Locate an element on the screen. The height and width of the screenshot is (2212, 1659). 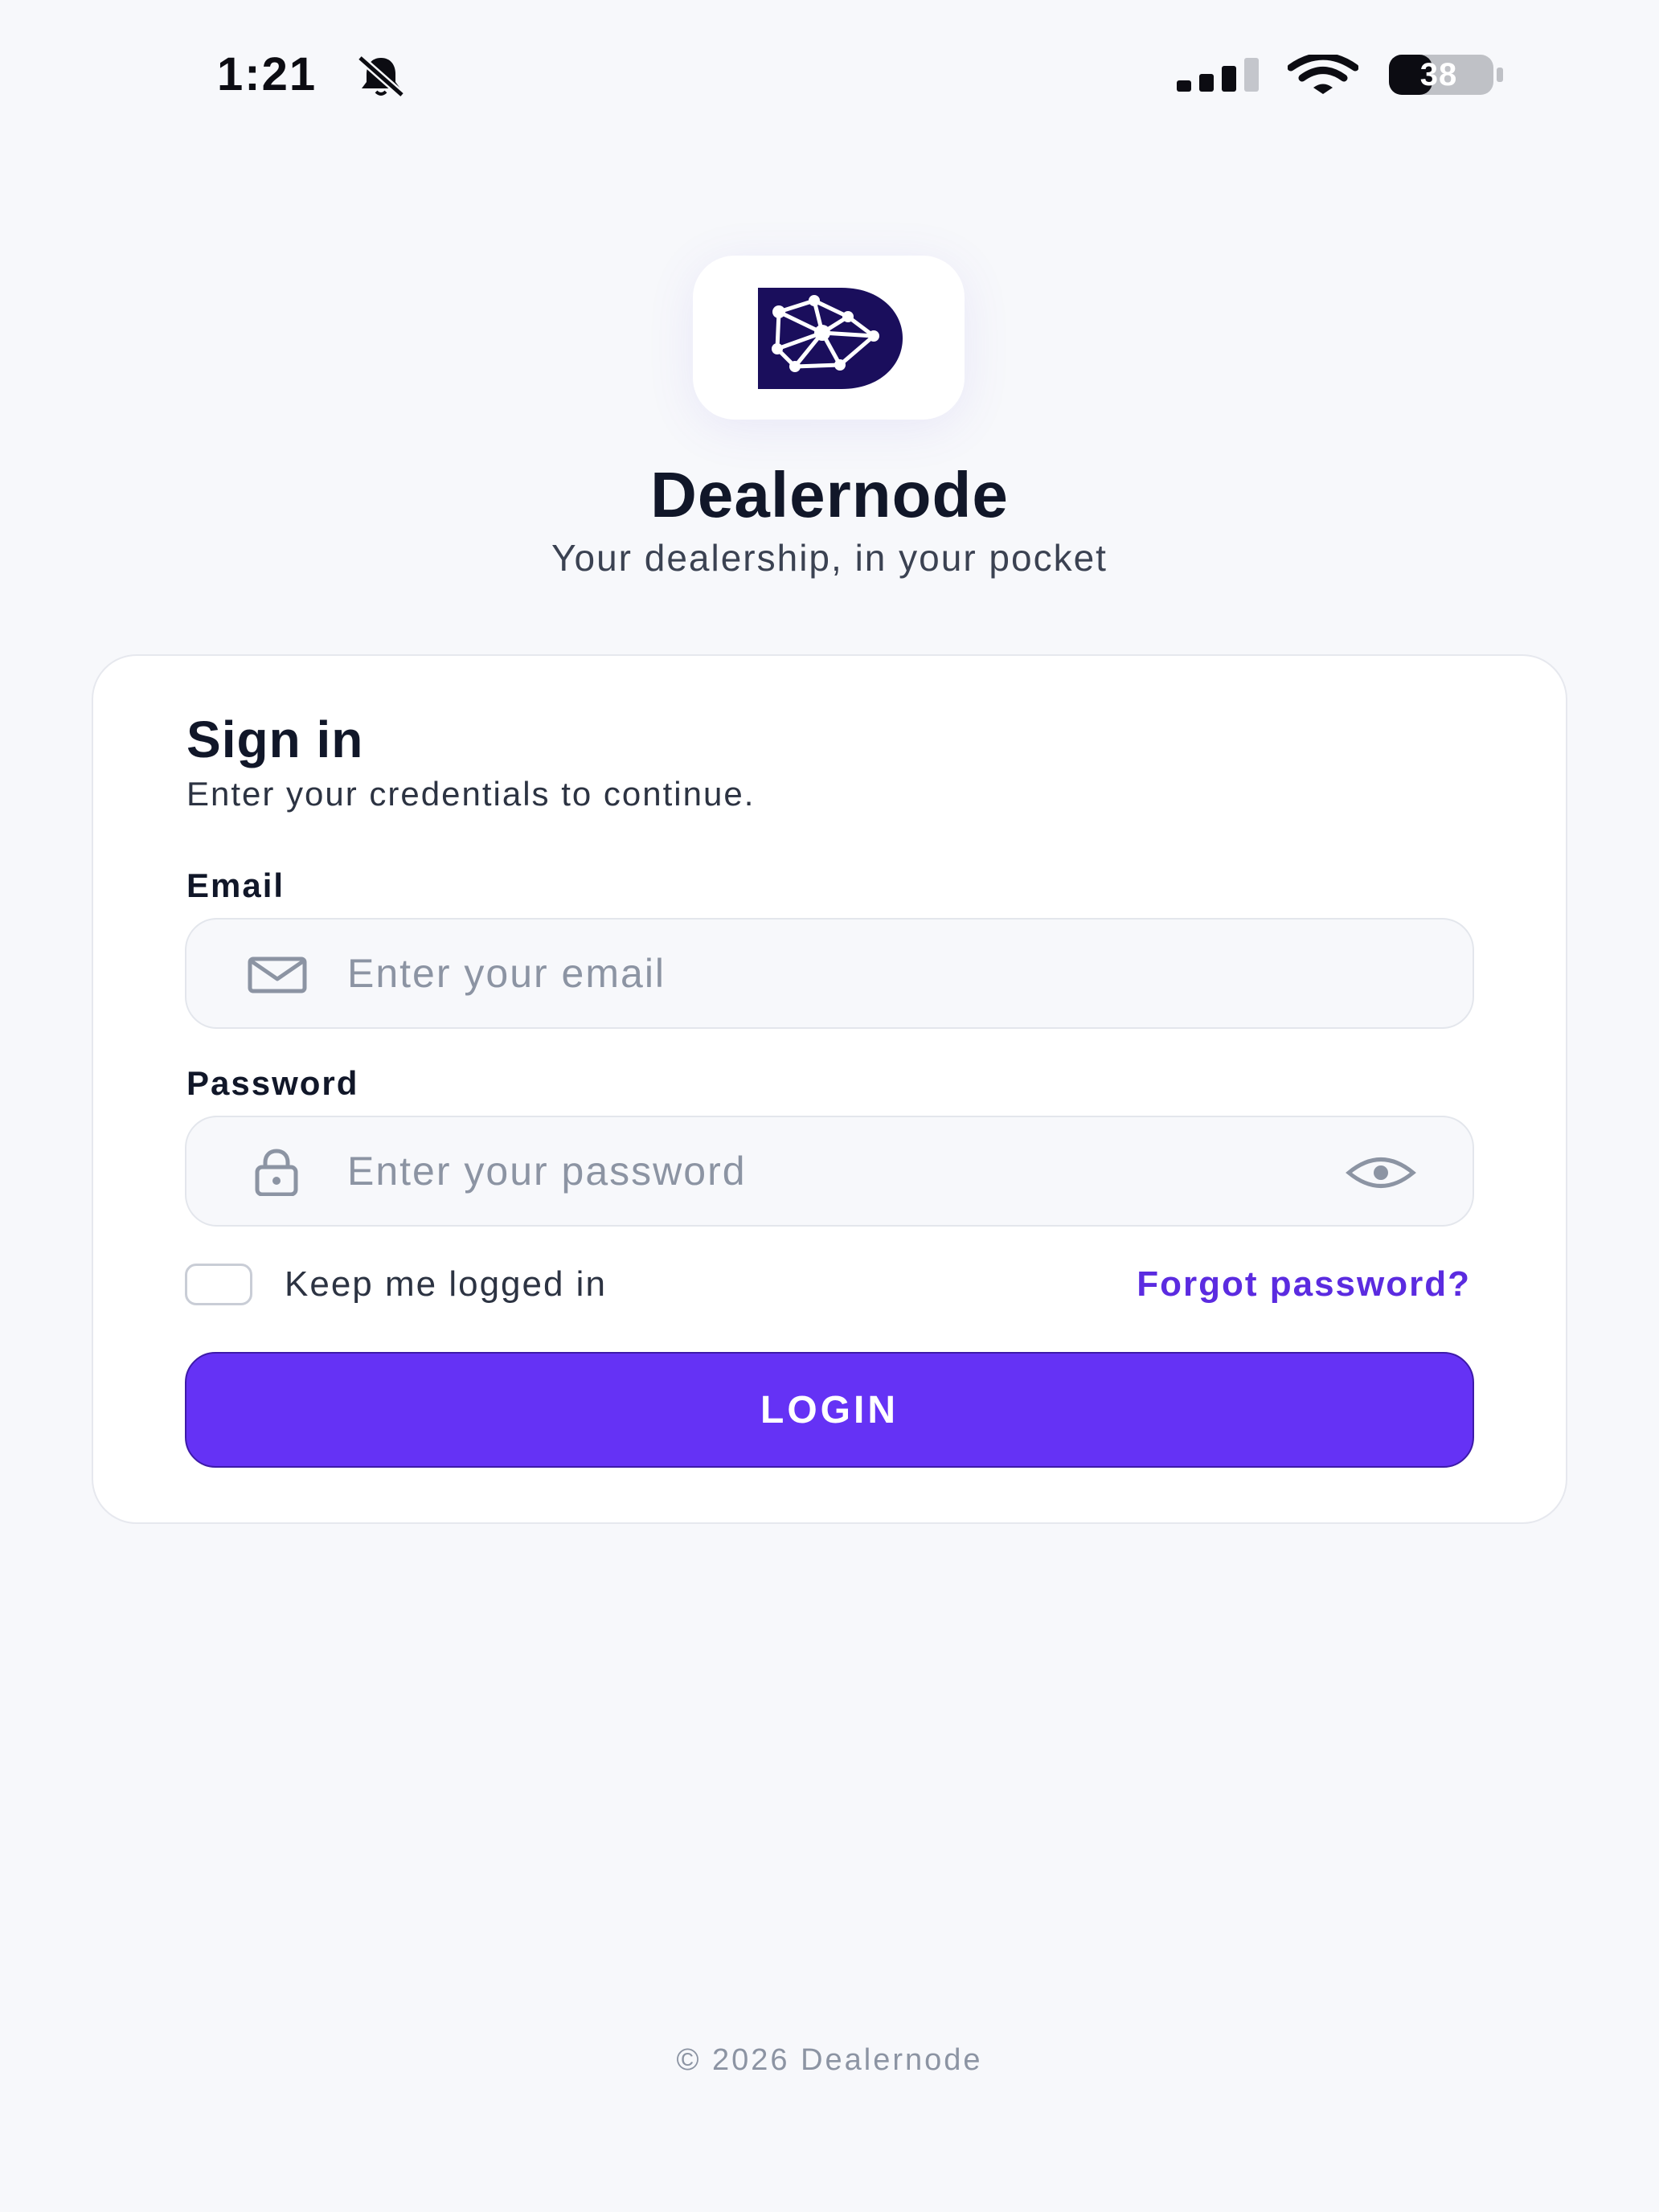
app-tagline: Your dealership, in your pocket is located at coordinates (829, 558).